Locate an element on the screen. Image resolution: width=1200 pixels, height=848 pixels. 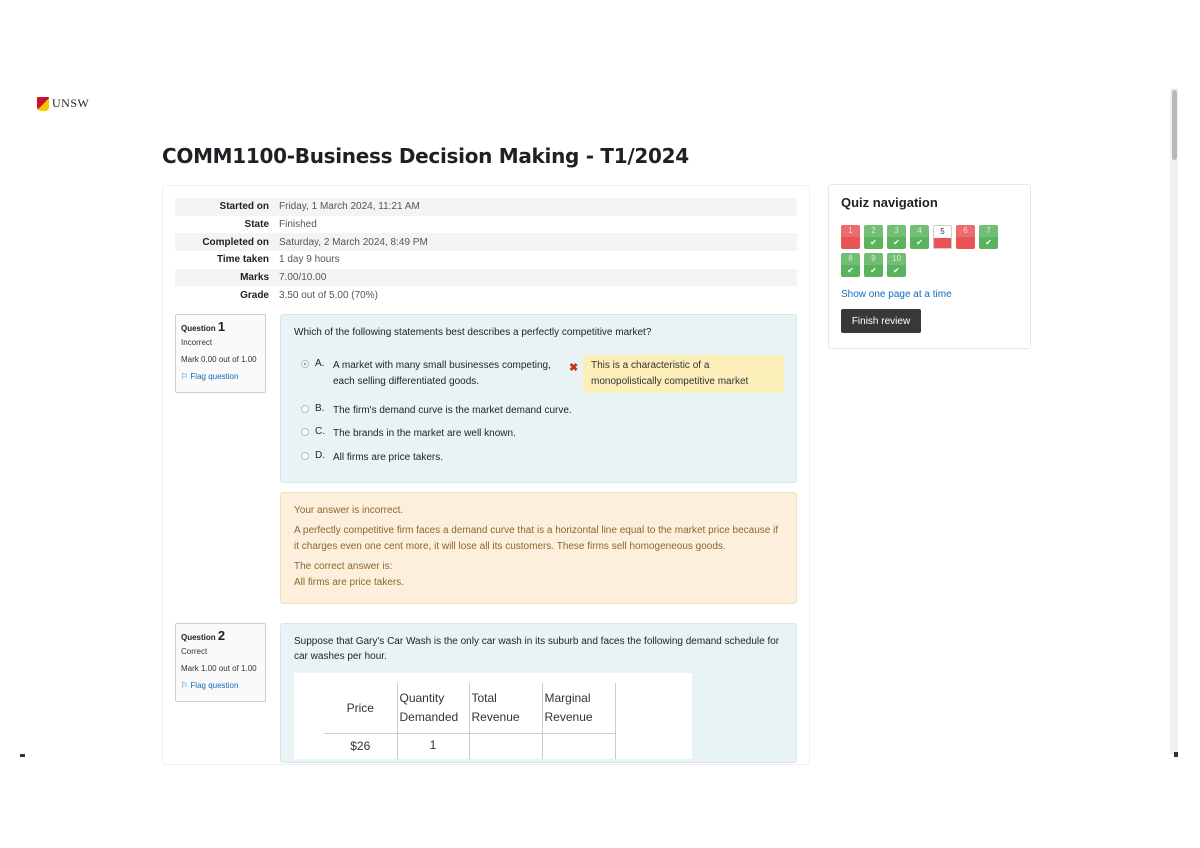
summary-label: State is located at coordinates (256, 225).